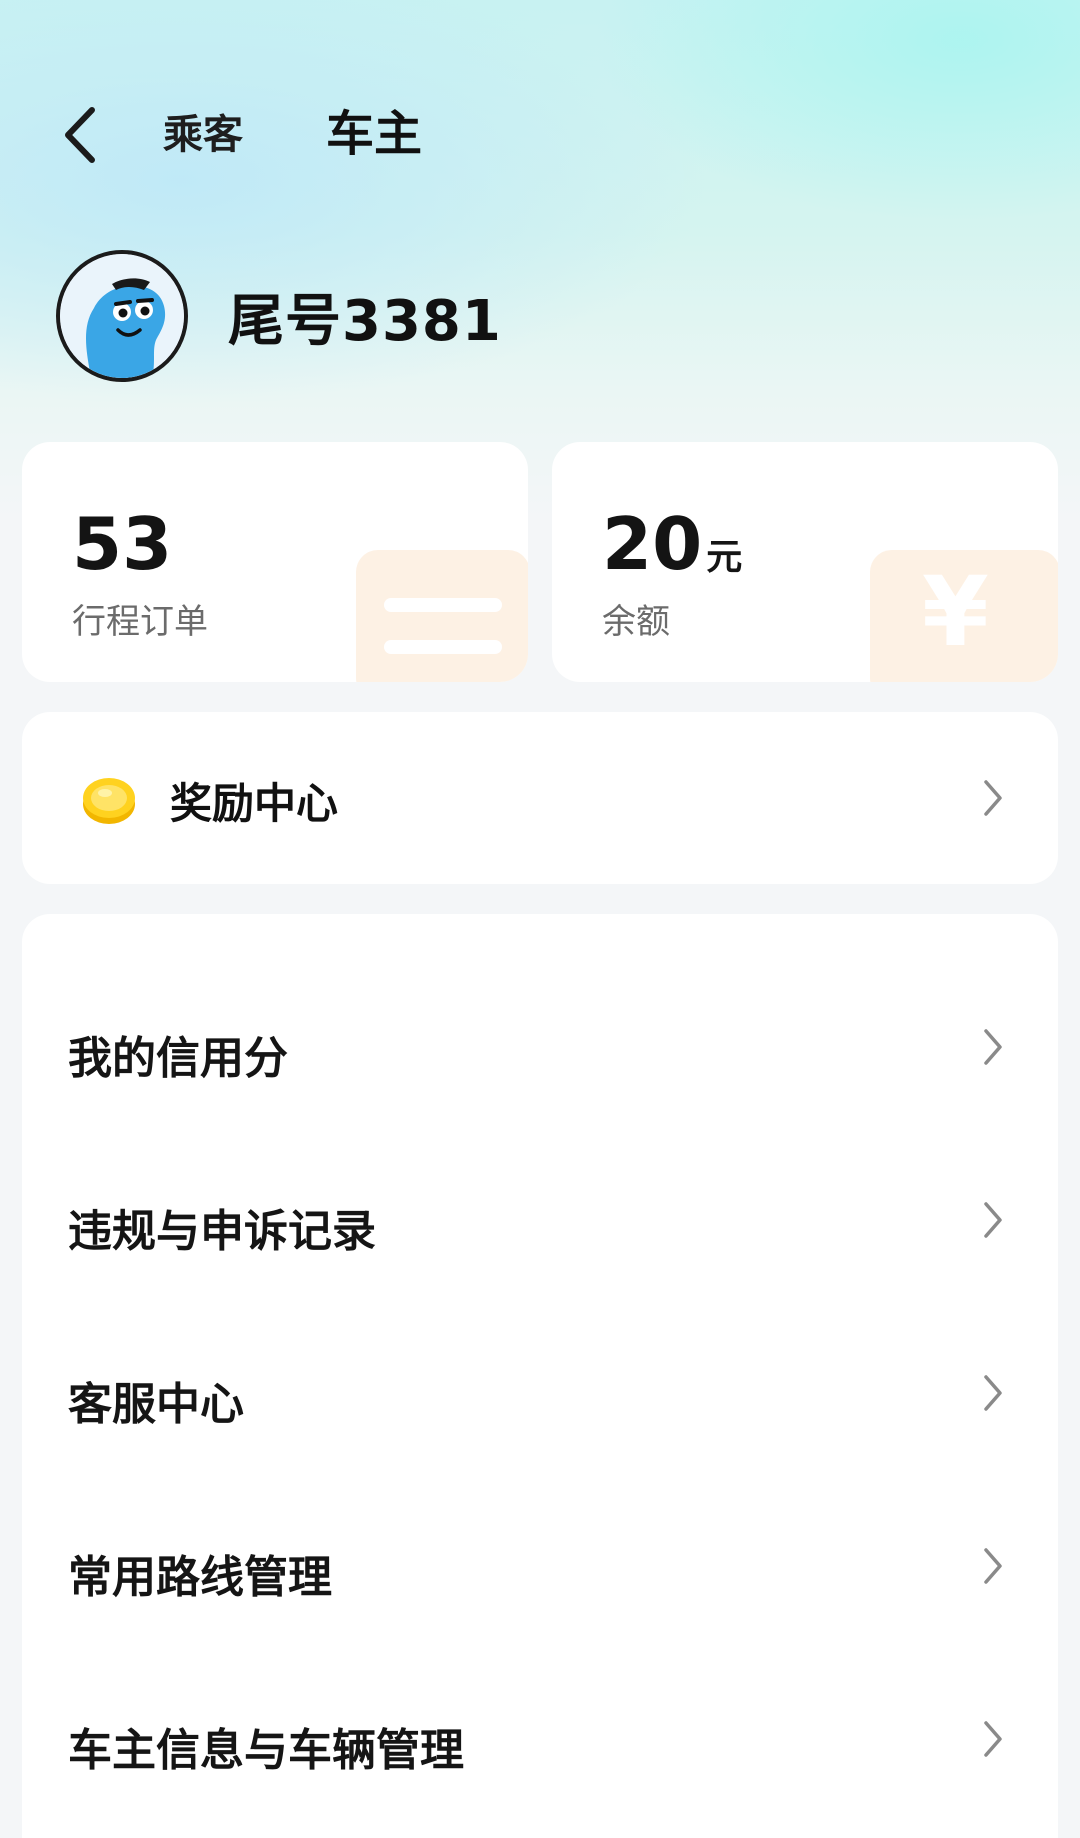 Image resolution: width=1080 pixels, height=1838 pixels. I want to click on balance-amount: 20 元, so click(672, 544).